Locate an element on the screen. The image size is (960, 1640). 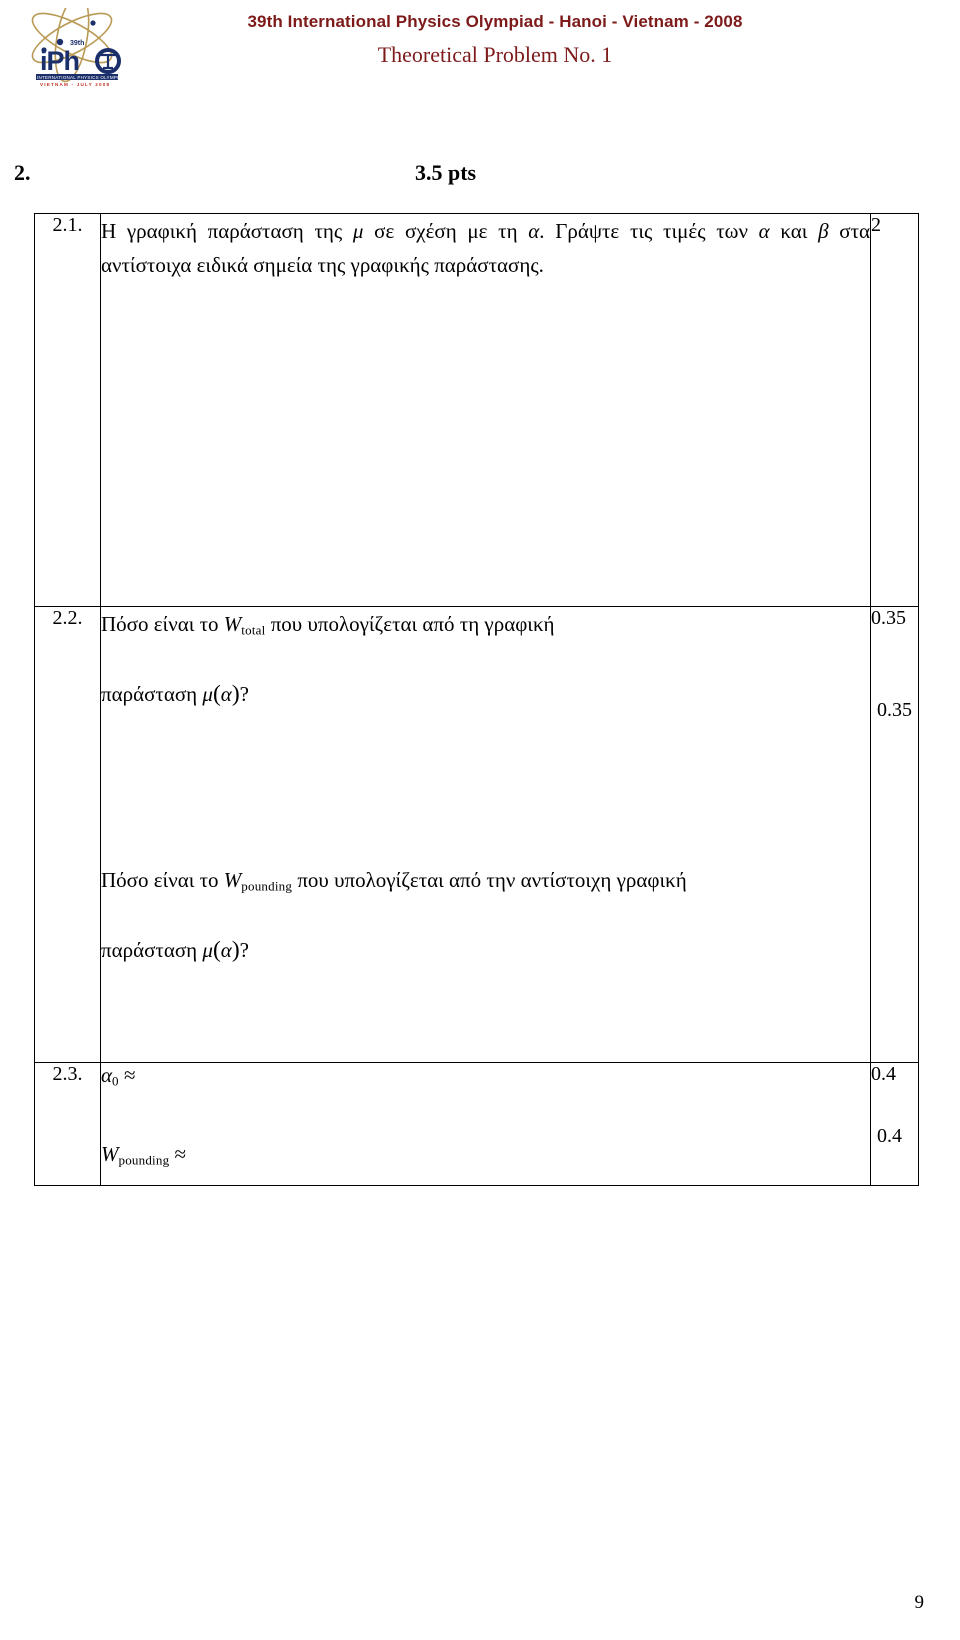
row-score-22-first: 0.35 is located at coordinates (888, 618).